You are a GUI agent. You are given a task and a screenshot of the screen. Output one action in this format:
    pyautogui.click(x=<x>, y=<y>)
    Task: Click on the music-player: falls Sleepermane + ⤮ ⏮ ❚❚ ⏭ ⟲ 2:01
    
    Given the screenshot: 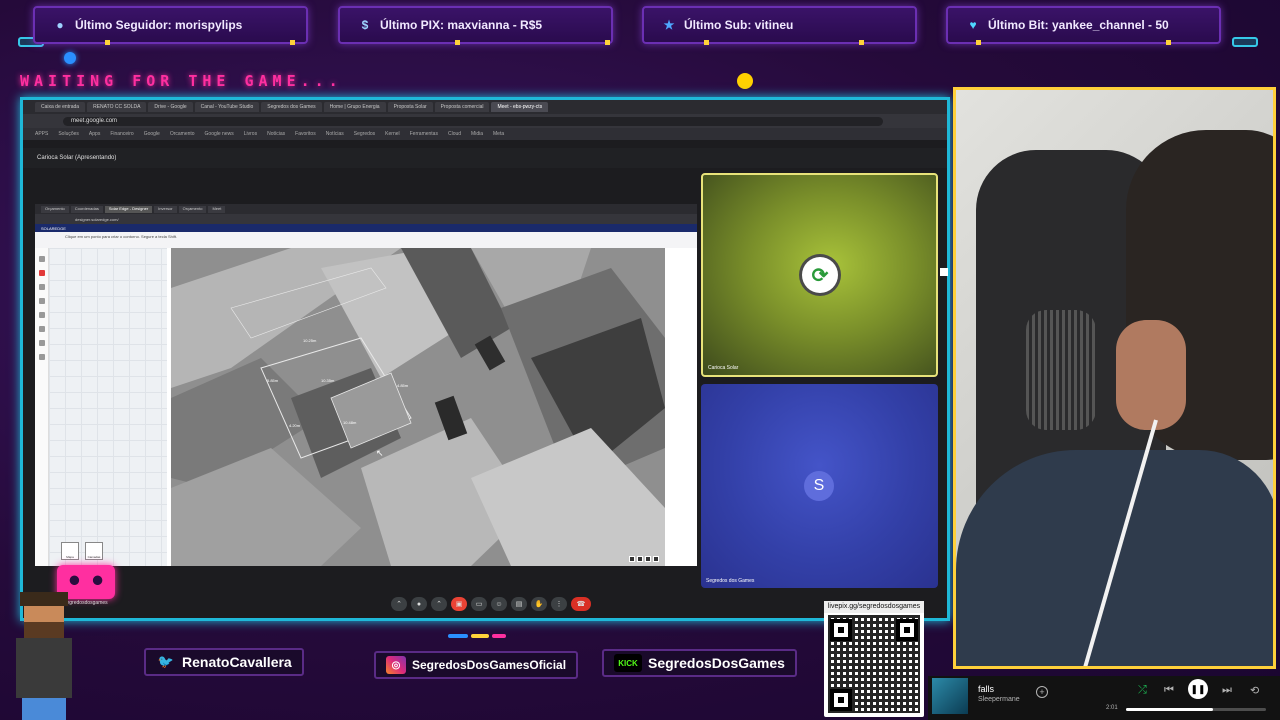 What is the action you would take?
    pyautogui.click(x=1104, y=698)
    